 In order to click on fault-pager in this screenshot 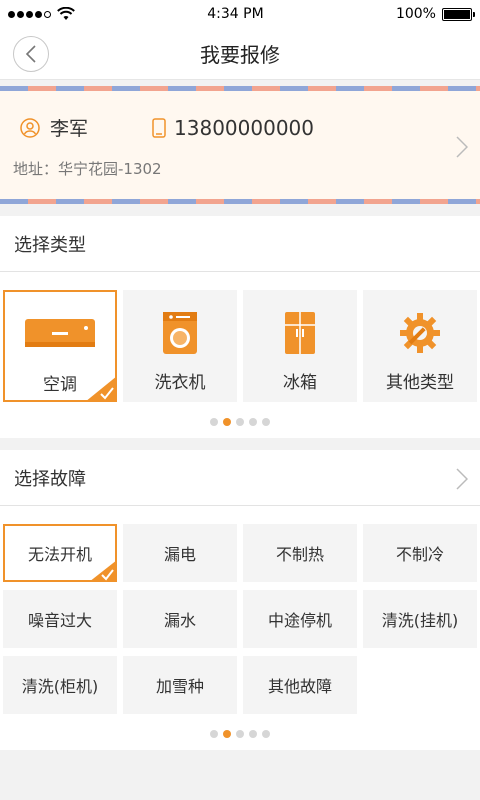, I will do `click(240, 732)`.